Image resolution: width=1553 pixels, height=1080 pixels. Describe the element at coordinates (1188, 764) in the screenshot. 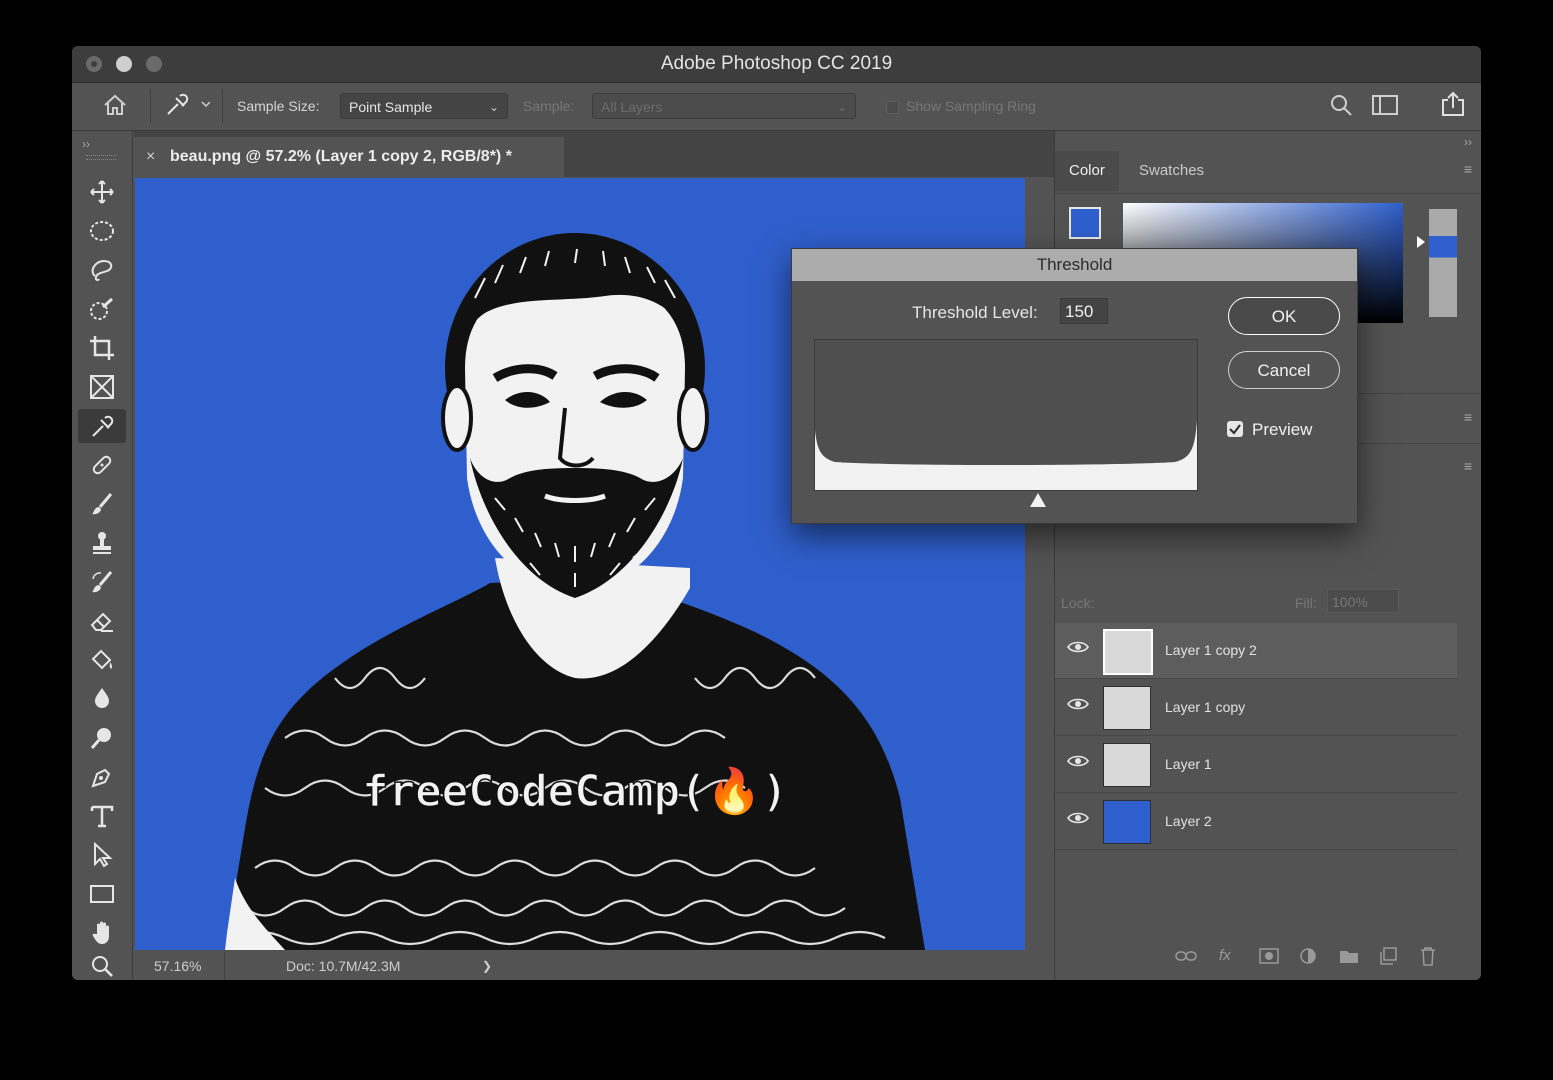

I see `layer-name: Layer 1` at that location.